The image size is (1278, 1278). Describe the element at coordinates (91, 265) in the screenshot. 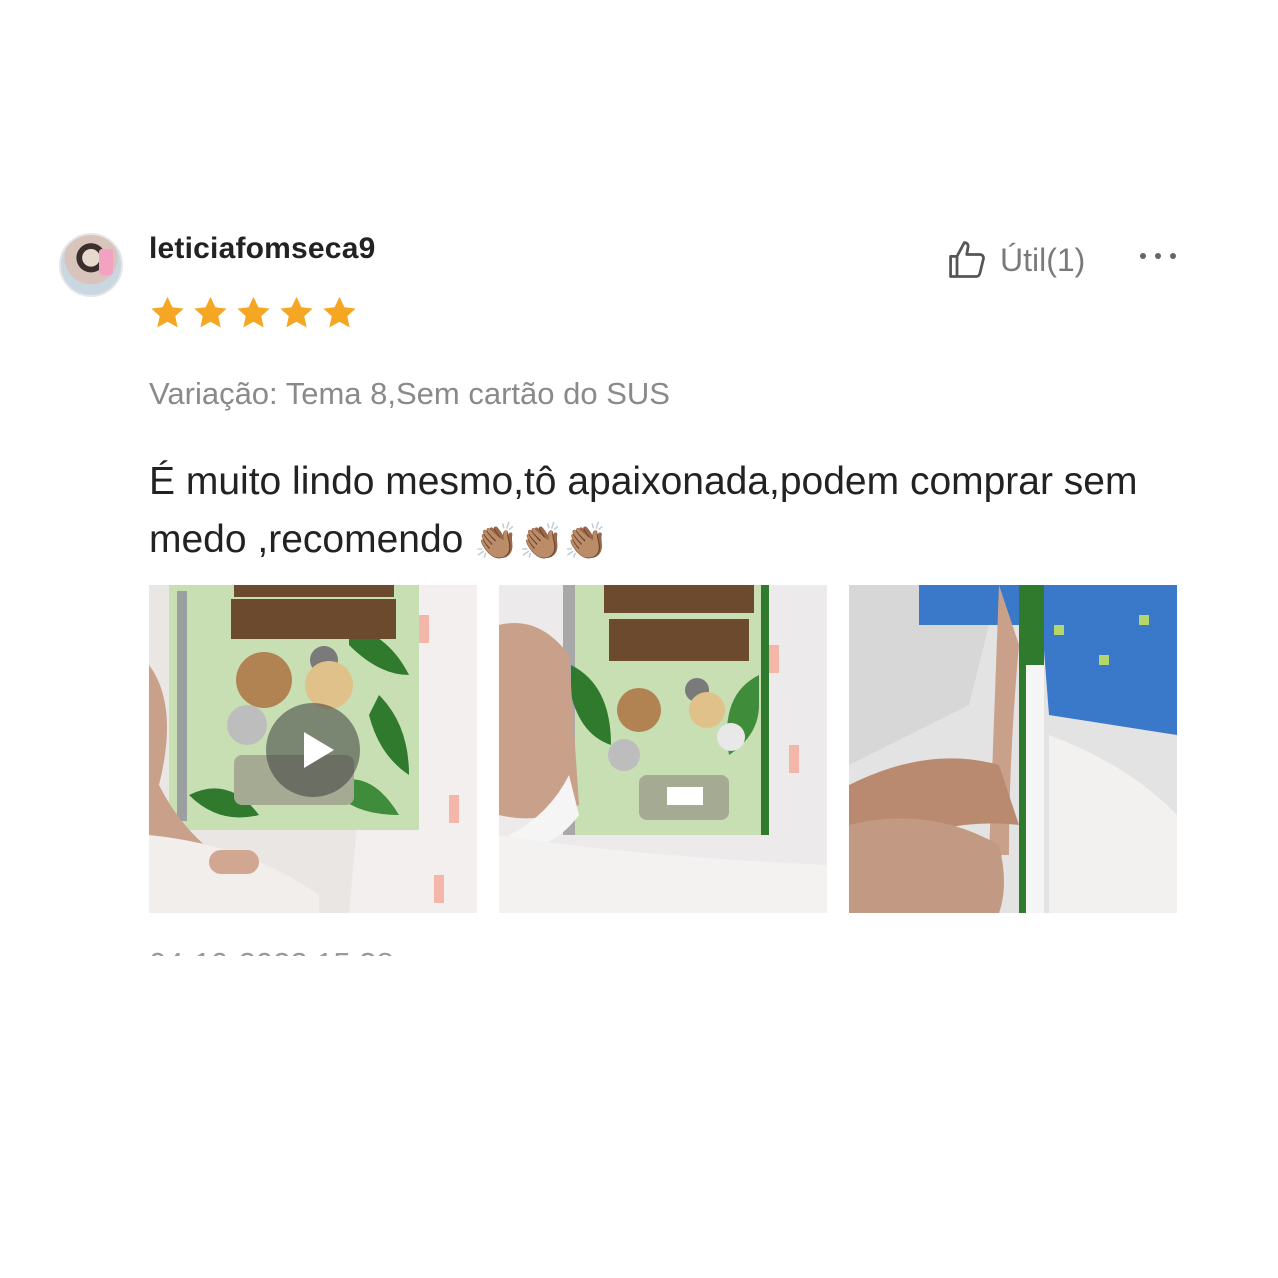

I see `avatar` at that location.